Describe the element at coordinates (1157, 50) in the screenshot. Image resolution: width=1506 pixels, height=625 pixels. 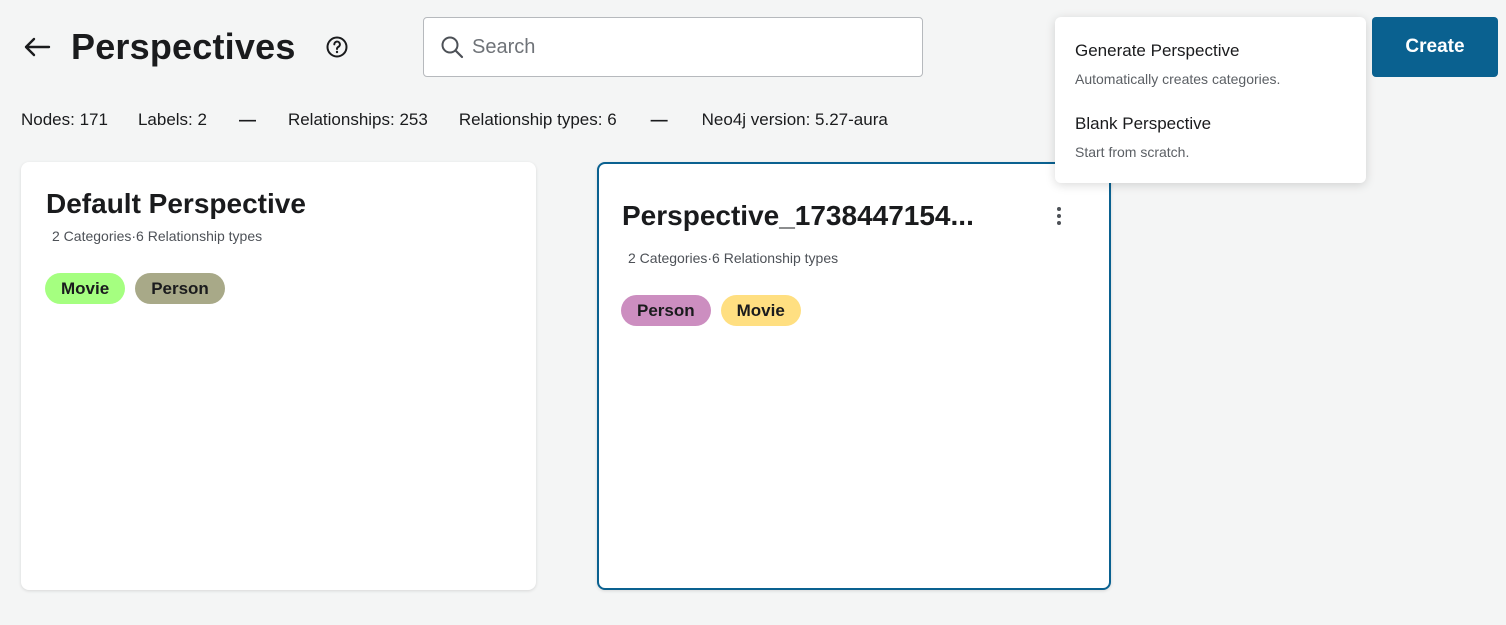
I see `menu-item-label: Generate Perspective` at that location.